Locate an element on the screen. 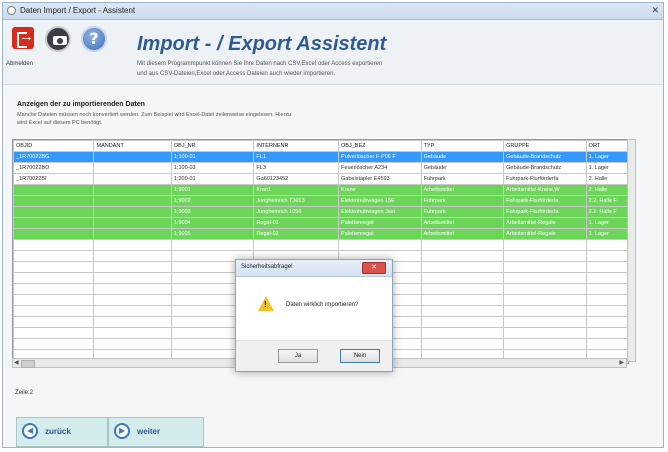  back-button: ◀ zurück is located at coordinates (62, 432).